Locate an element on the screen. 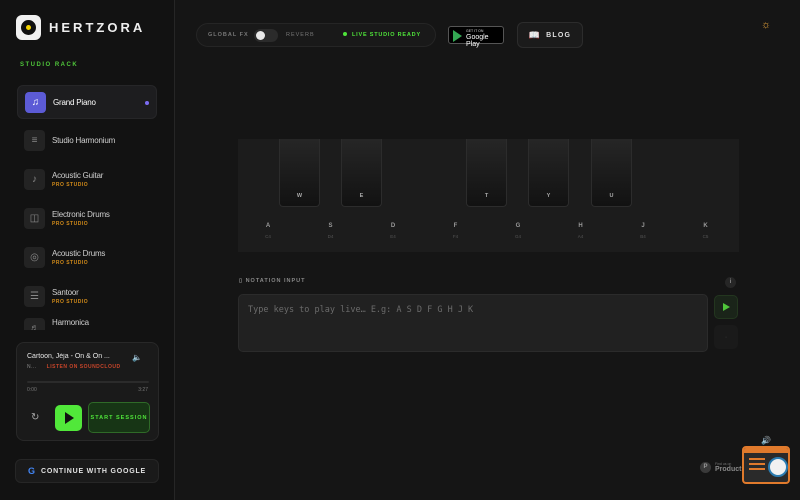  piano-white-key: S D4 is located at coordinates (331, 231).